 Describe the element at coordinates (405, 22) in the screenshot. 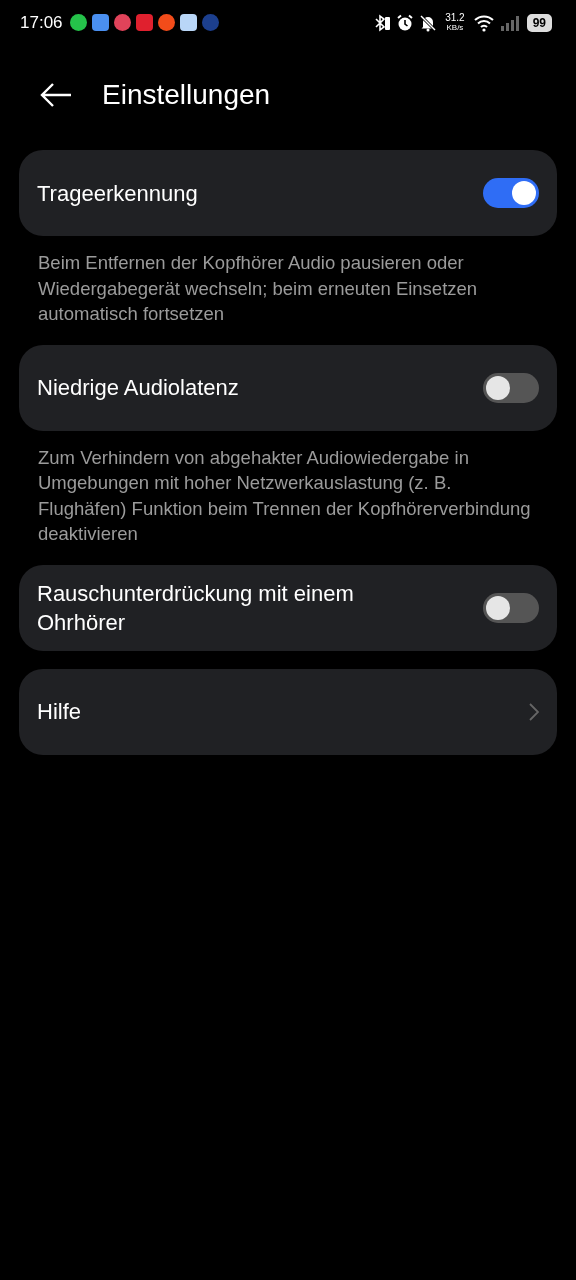

I see `alarm-icon` at that location.